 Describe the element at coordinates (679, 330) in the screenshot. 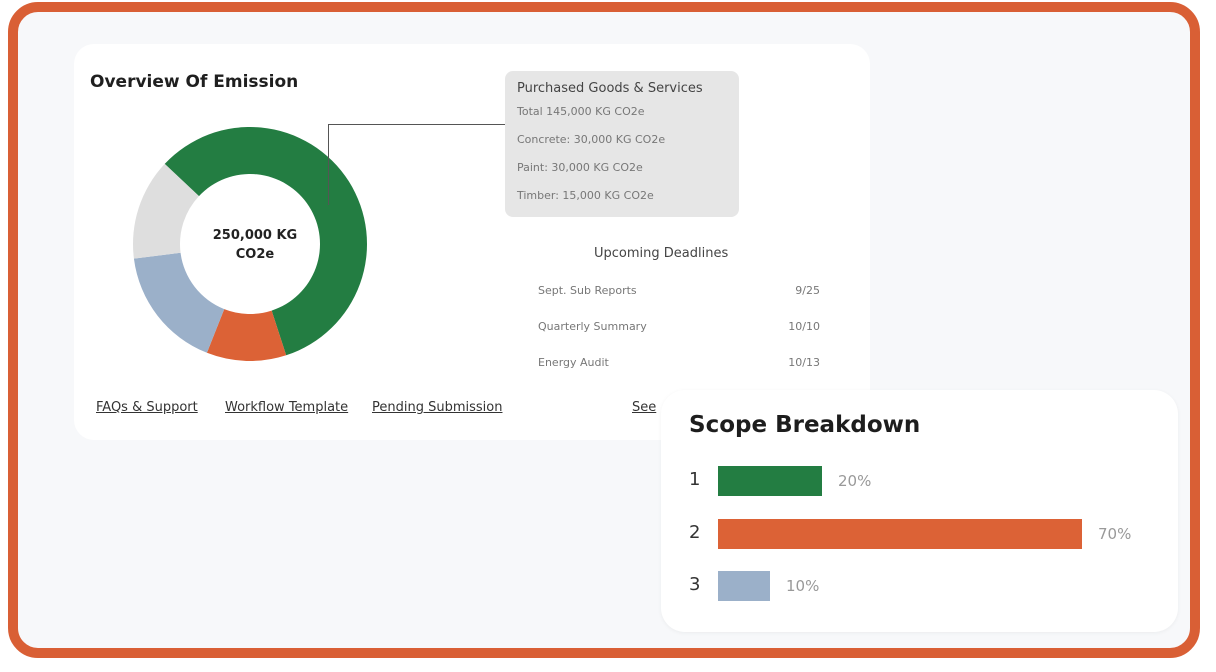

I see `deadline-item: Quarterly Summary 10/10` at that location.